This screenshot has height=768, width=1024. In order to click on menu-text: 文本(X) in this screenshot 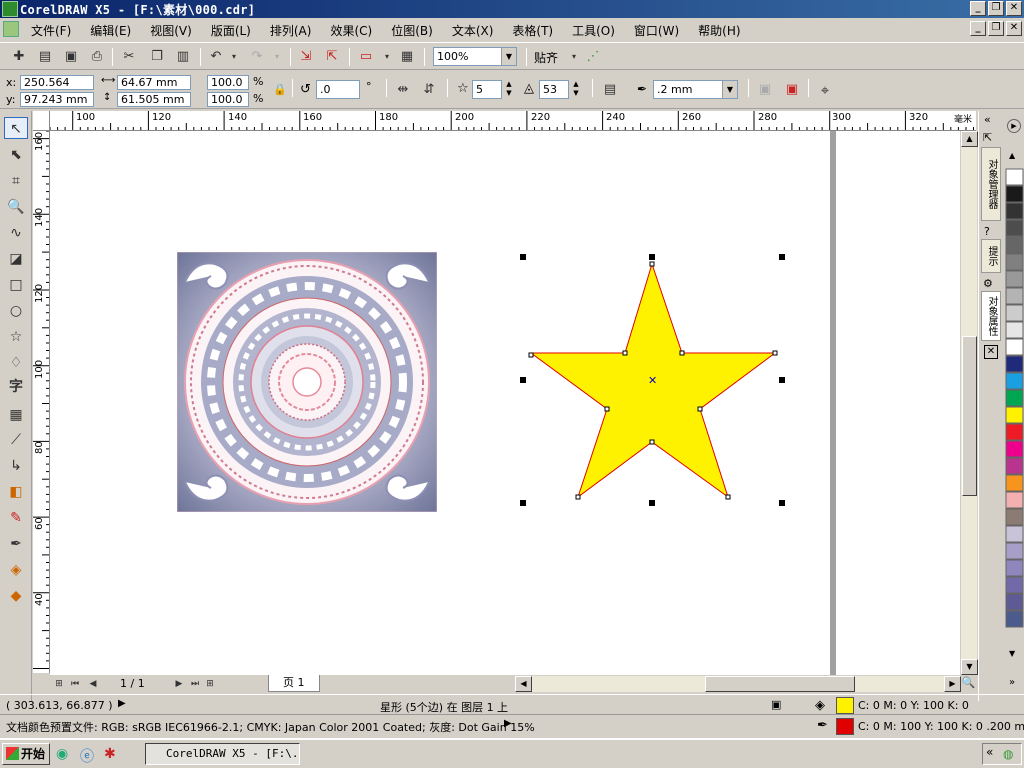, I will do `click(473, 30)`.